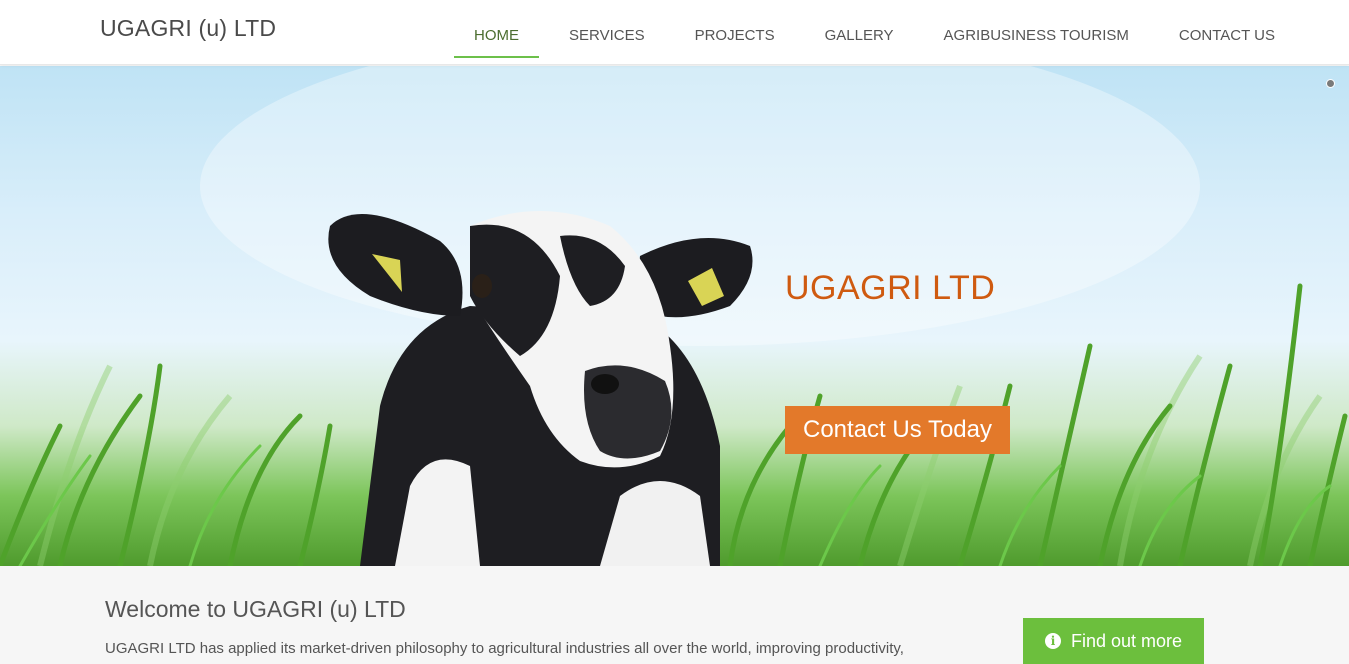 This screenshot has height=664, width=1349. I want to click on slider-dot, so click(1330, 83).